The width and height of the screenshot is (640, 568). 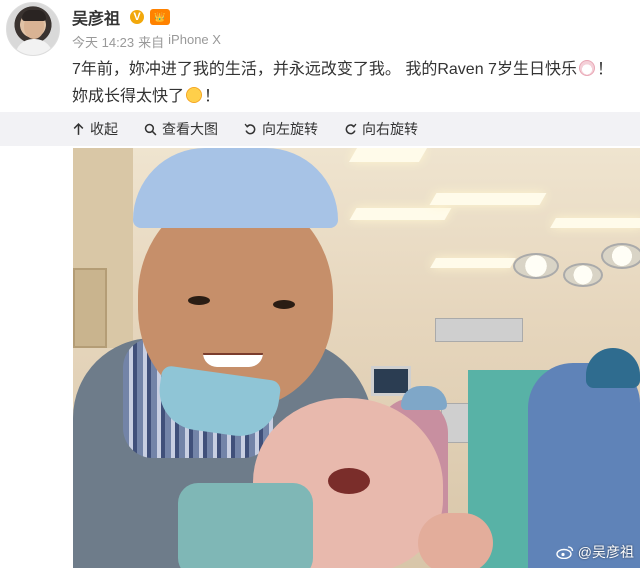 I want to click on post-text-part3: ！, so click(x=212, y=96).